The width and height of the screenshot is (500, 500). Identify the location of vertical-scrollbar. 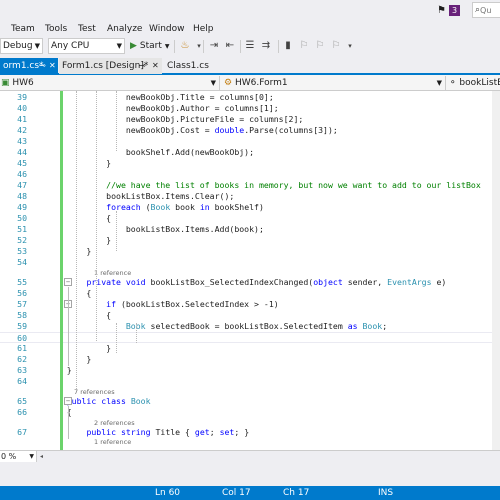
(496, 270).